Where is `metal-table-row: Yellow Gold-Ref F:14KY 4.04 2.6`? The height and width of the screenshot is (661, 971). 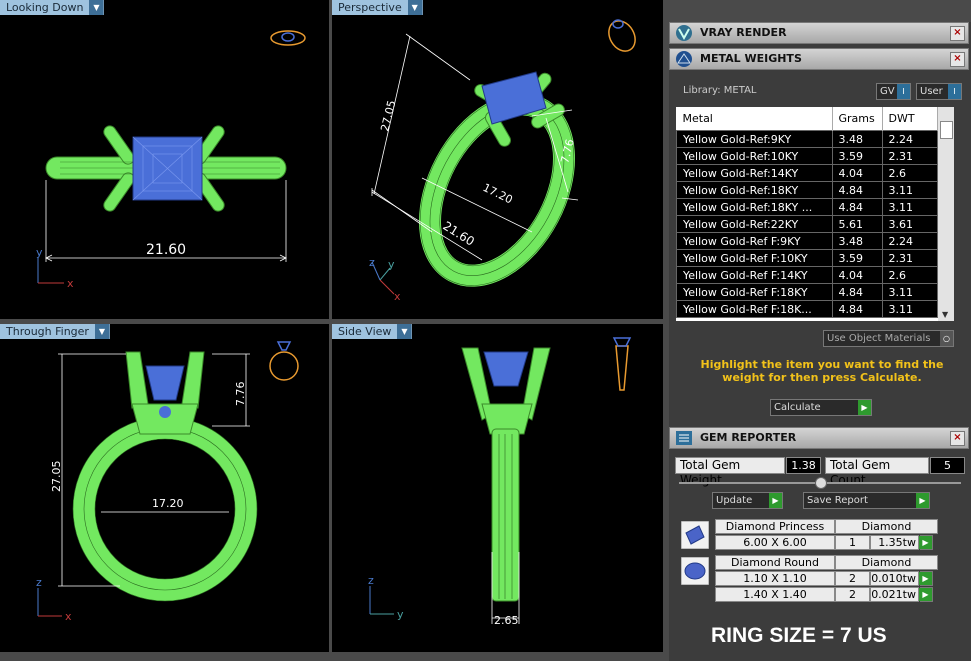
metal-table-row: Yellow Gold-Ref F:14KY 4.04 2.6 is located at coordinates (807, 275).